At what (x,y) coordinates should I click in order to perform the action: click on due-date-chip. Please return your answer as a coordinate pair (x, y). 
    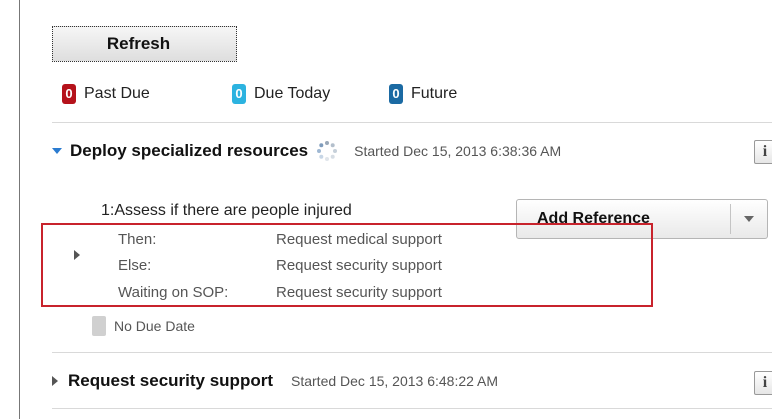
    Looking at the image, I should click on (99, 326).